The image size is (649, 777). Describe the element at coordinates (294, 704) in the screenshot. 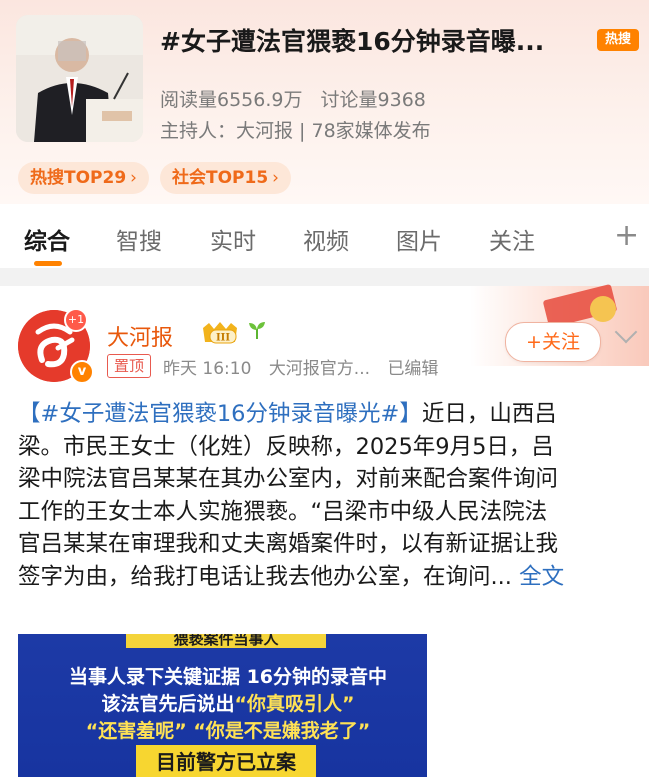

I see `media-caption-quote: “你真吸引人”` at that location.